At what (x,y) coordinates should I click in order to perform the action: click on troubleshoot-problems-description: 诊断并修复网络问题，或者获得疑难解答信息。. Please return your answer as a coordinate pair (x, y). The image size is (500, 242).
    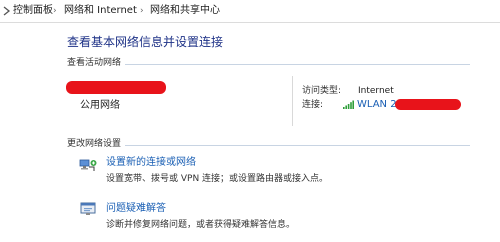
    Looking at the image, I should click on (201, 225).